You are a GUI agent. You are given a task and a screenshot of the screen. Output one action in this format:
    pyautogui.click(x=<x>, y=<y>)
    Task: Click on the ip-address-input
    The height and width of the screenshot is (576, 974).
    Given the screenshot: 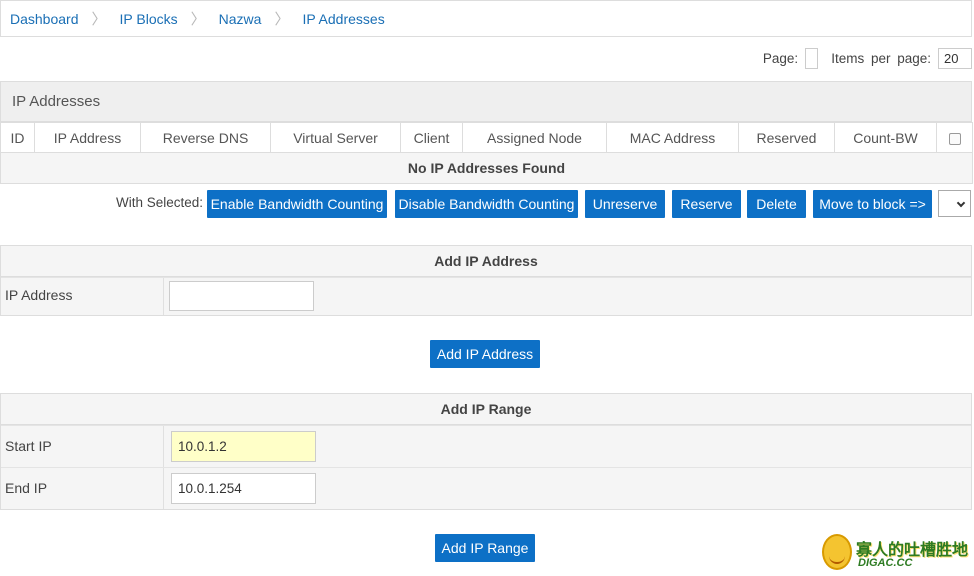 What is the action you would take?
    pyautogui.click(x=241, y=296)
    